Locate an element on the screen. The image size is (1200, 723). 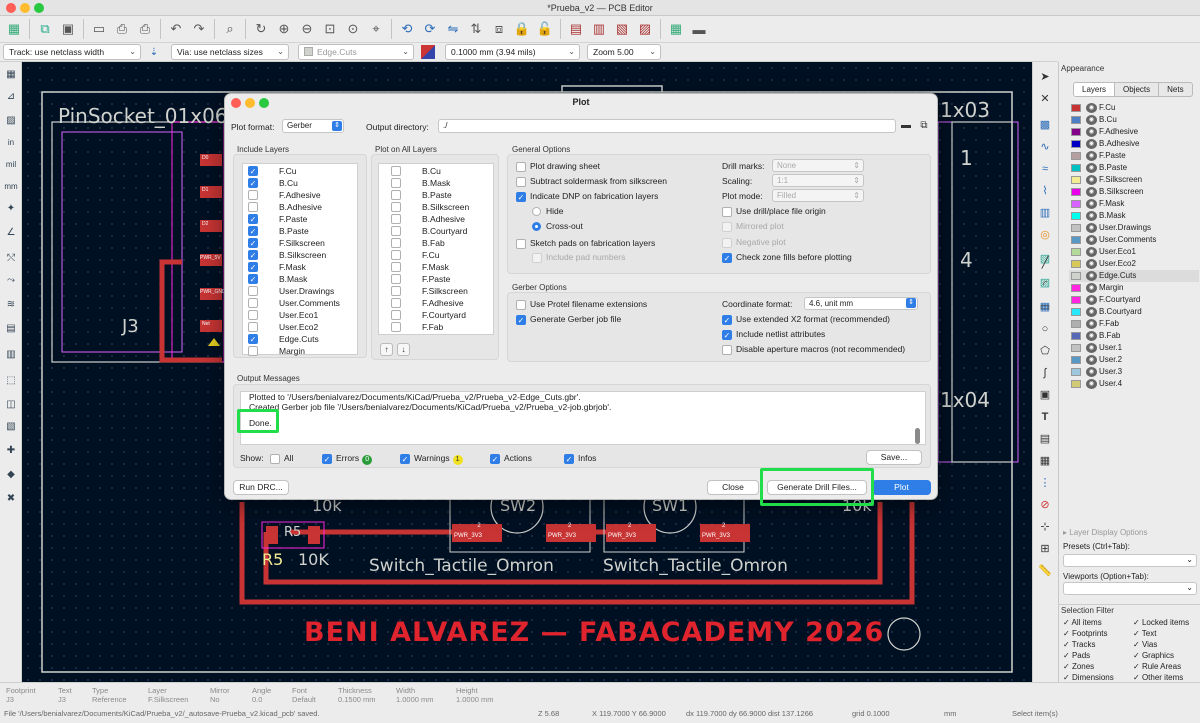
appearance-layer-row: ◉ User.2 is located at coordinates (1134, 360).